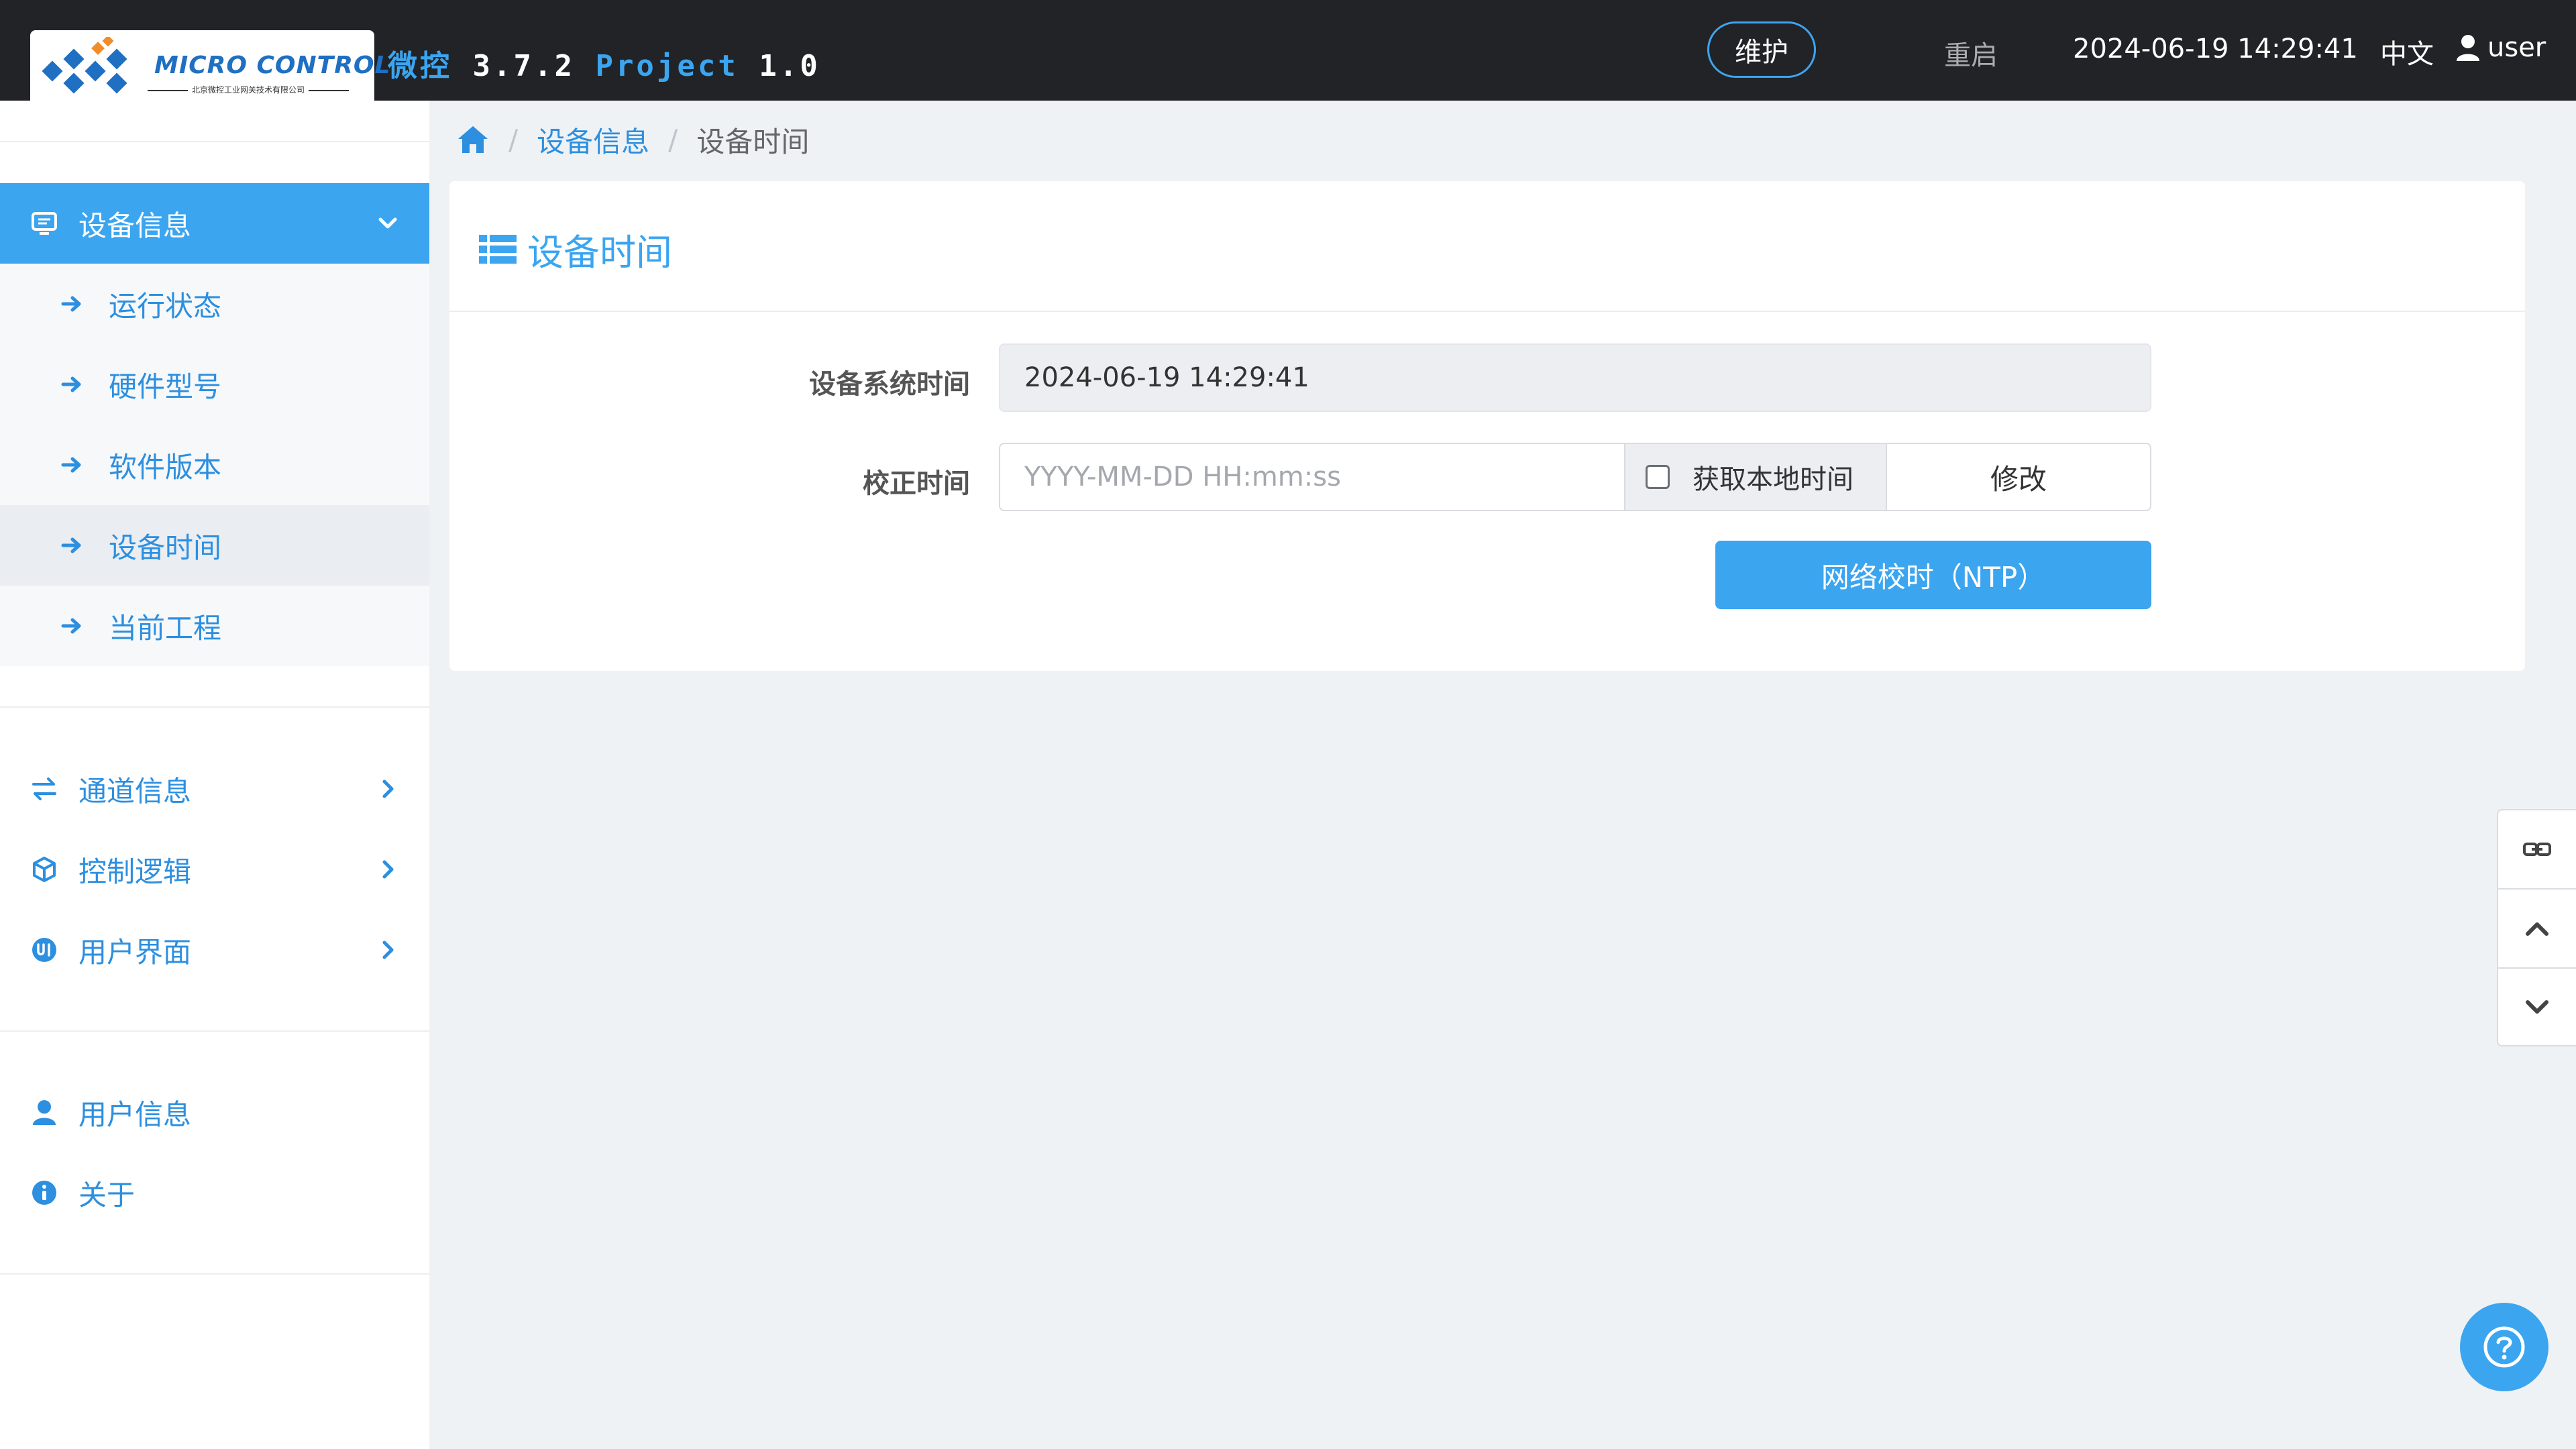  What do you see at coordinates (593, 139) in the screenshot?
I see `breadcrumb-parent: 设备信息` at bounding box center [593, 139].